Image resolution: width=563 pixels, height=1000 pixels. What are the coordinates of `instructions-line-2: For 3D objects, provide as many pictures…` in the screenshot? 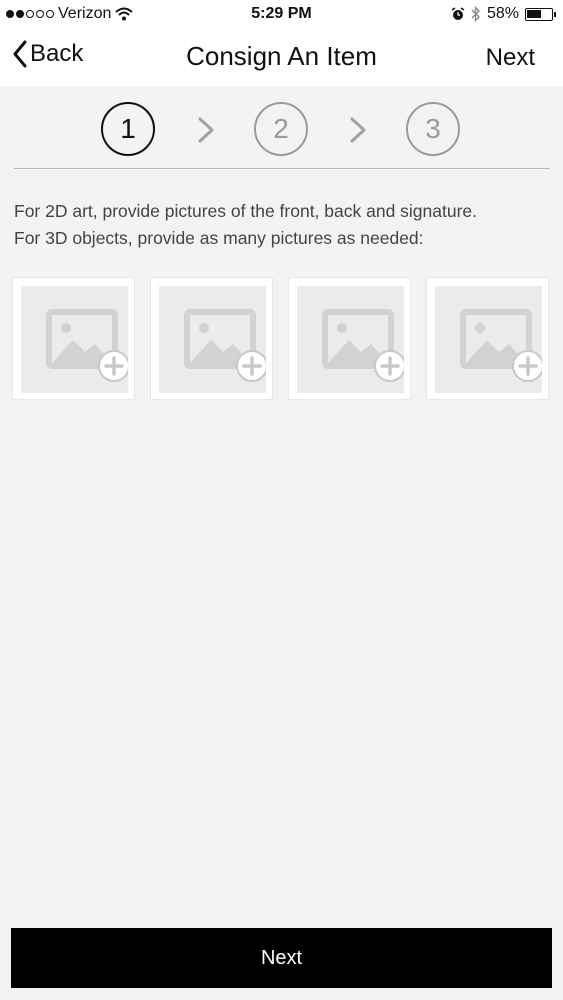 It's located at (219, 238).